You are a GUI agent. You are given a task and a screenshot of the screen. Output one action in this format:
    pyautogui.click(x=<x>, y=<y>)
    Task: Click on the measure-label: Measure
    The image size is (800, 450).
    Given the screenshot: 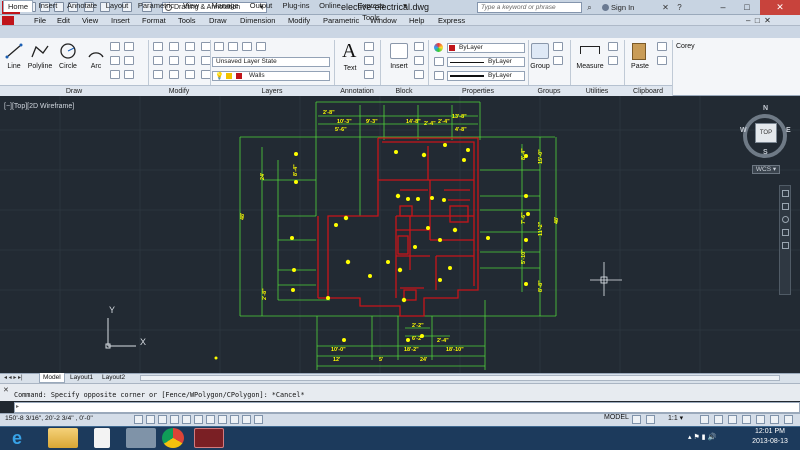 What is the action you would take?
    pyautogui.click(x=590, y=66)
    